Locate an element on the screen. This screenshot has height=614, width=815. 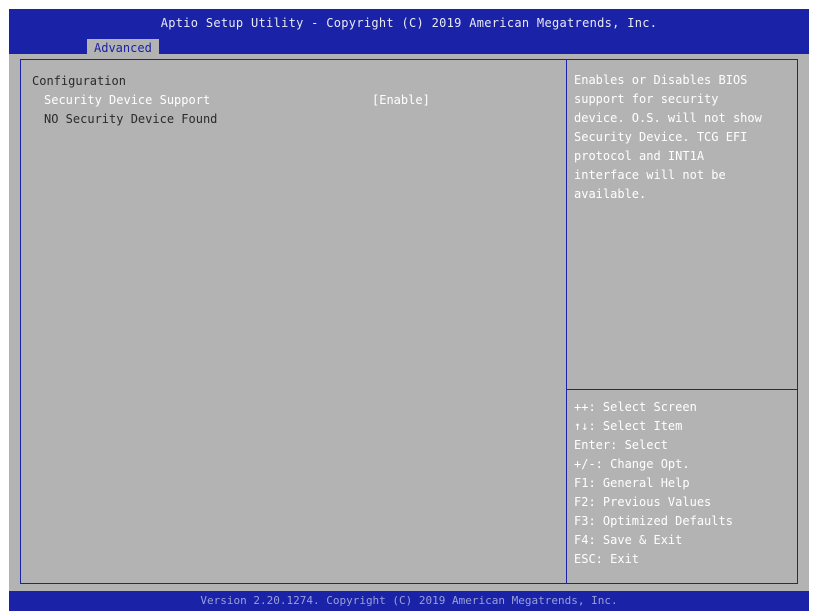
key-help-optimized-defaults: F3: Optimized Defaults is located at coordinates (653, 521).